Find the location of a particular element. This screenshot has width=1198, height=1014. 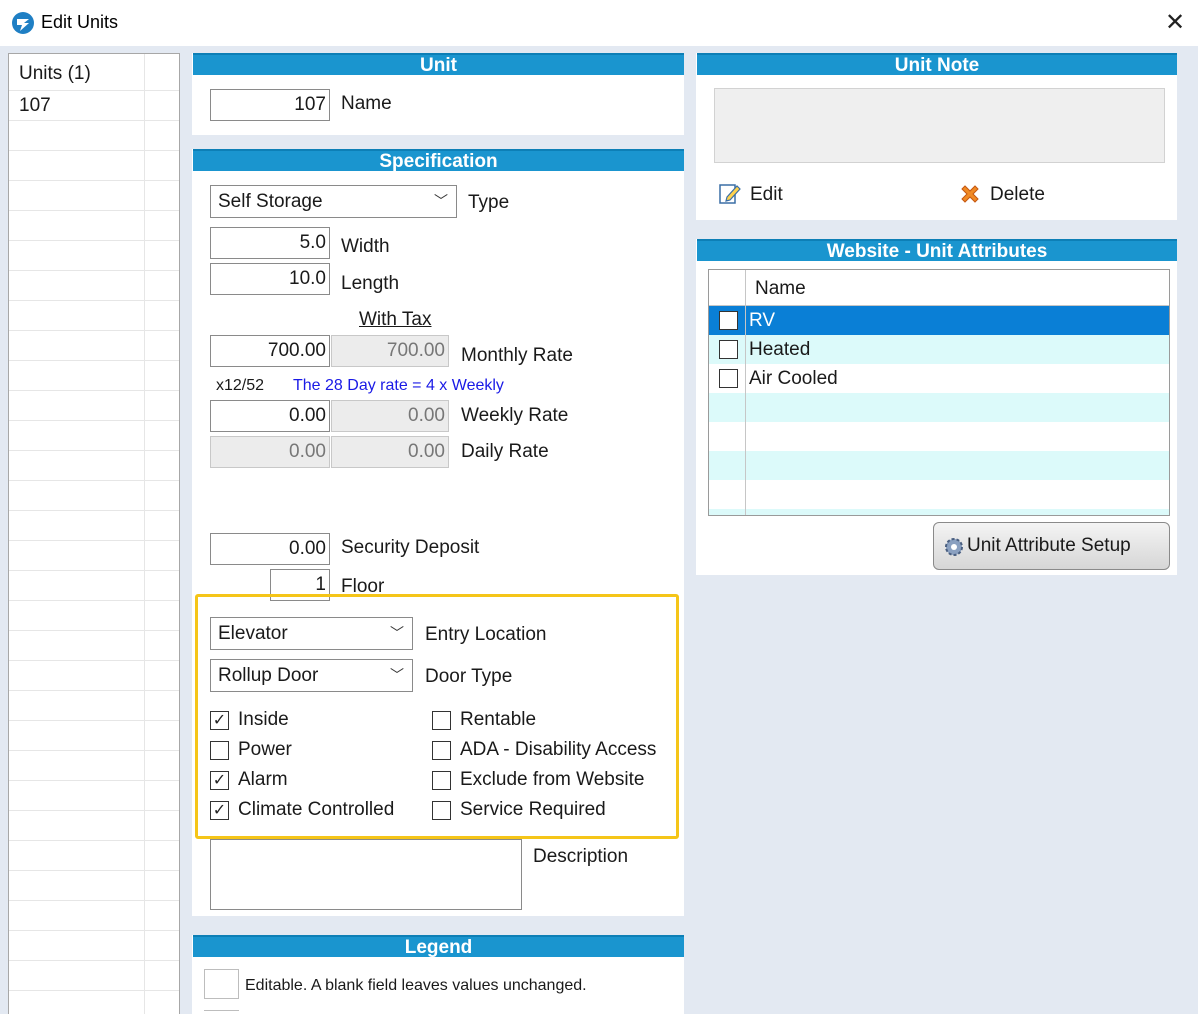

highlight-box is located at coordinates (437, 716).